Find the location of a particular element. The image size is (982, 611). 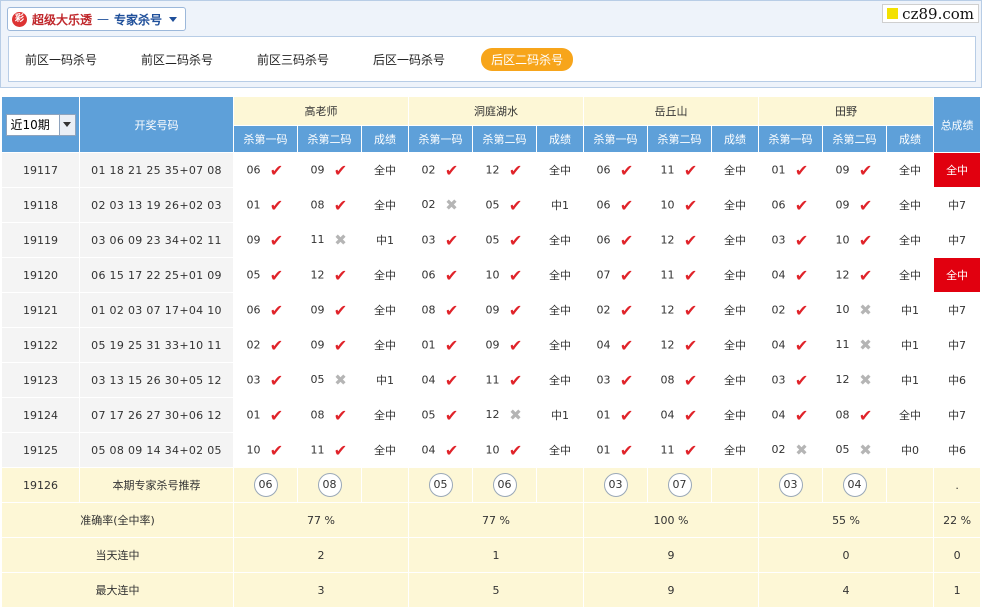

tab-1: 前区一码杀号 is located at coordinates (61, 59).